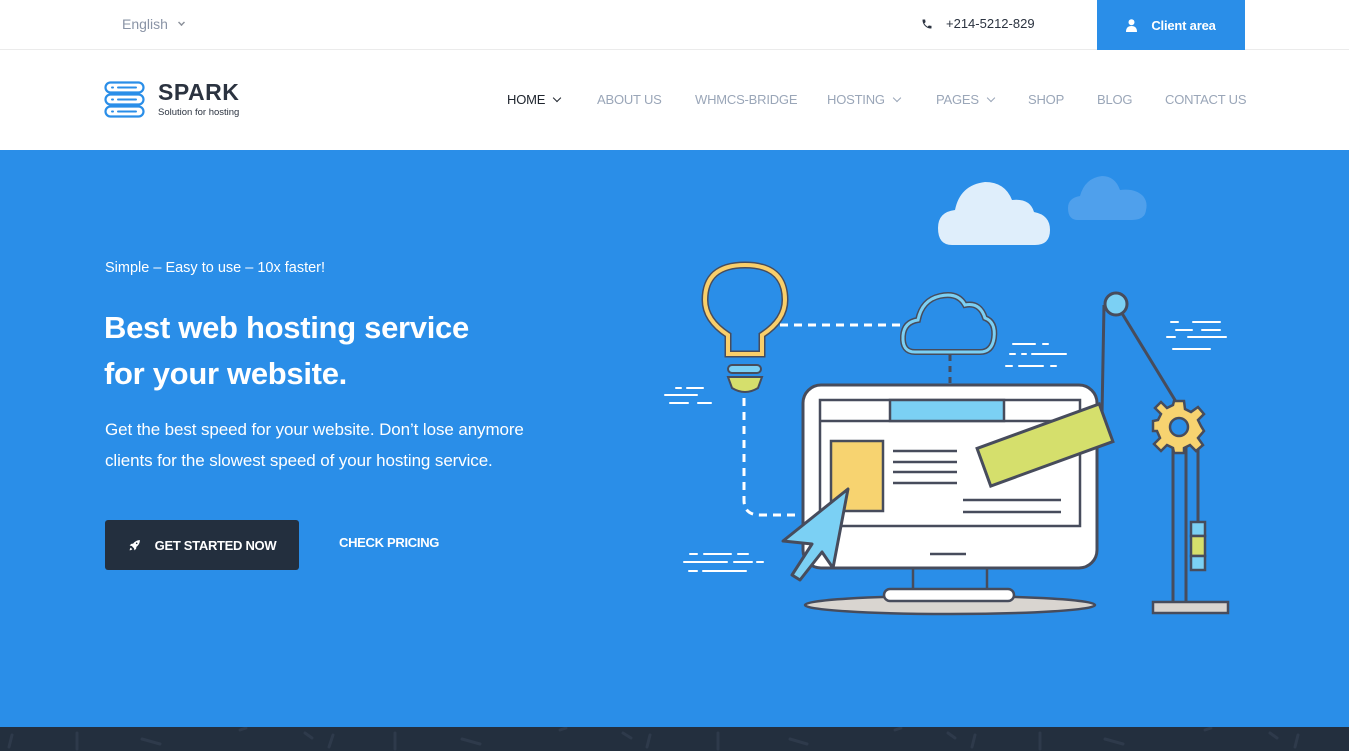 This screenshot has height=751, width=1349. What do you see at coordinates (990, 23) in the screenshot?
I see `phone-number: +214-5212-829` at bounding box center [990, 23].